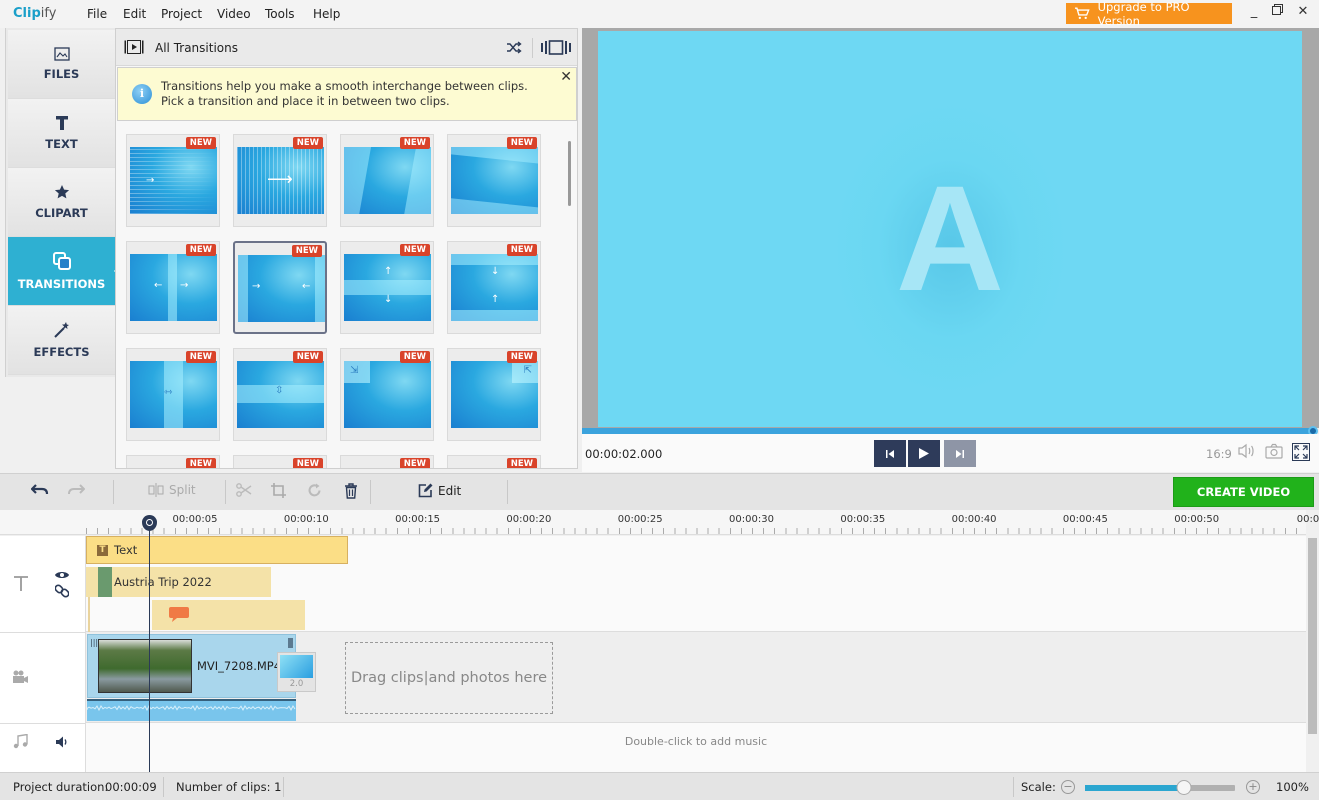  I want to click on clip-left-handle: |||, so click(94, 642).